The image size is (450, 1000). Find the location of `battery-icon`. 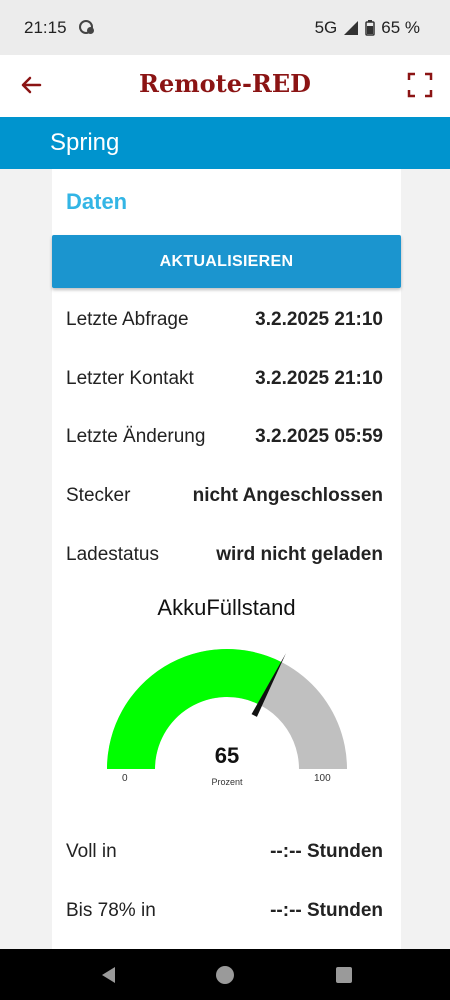

battery-icon is located at coordinates (370, 28).